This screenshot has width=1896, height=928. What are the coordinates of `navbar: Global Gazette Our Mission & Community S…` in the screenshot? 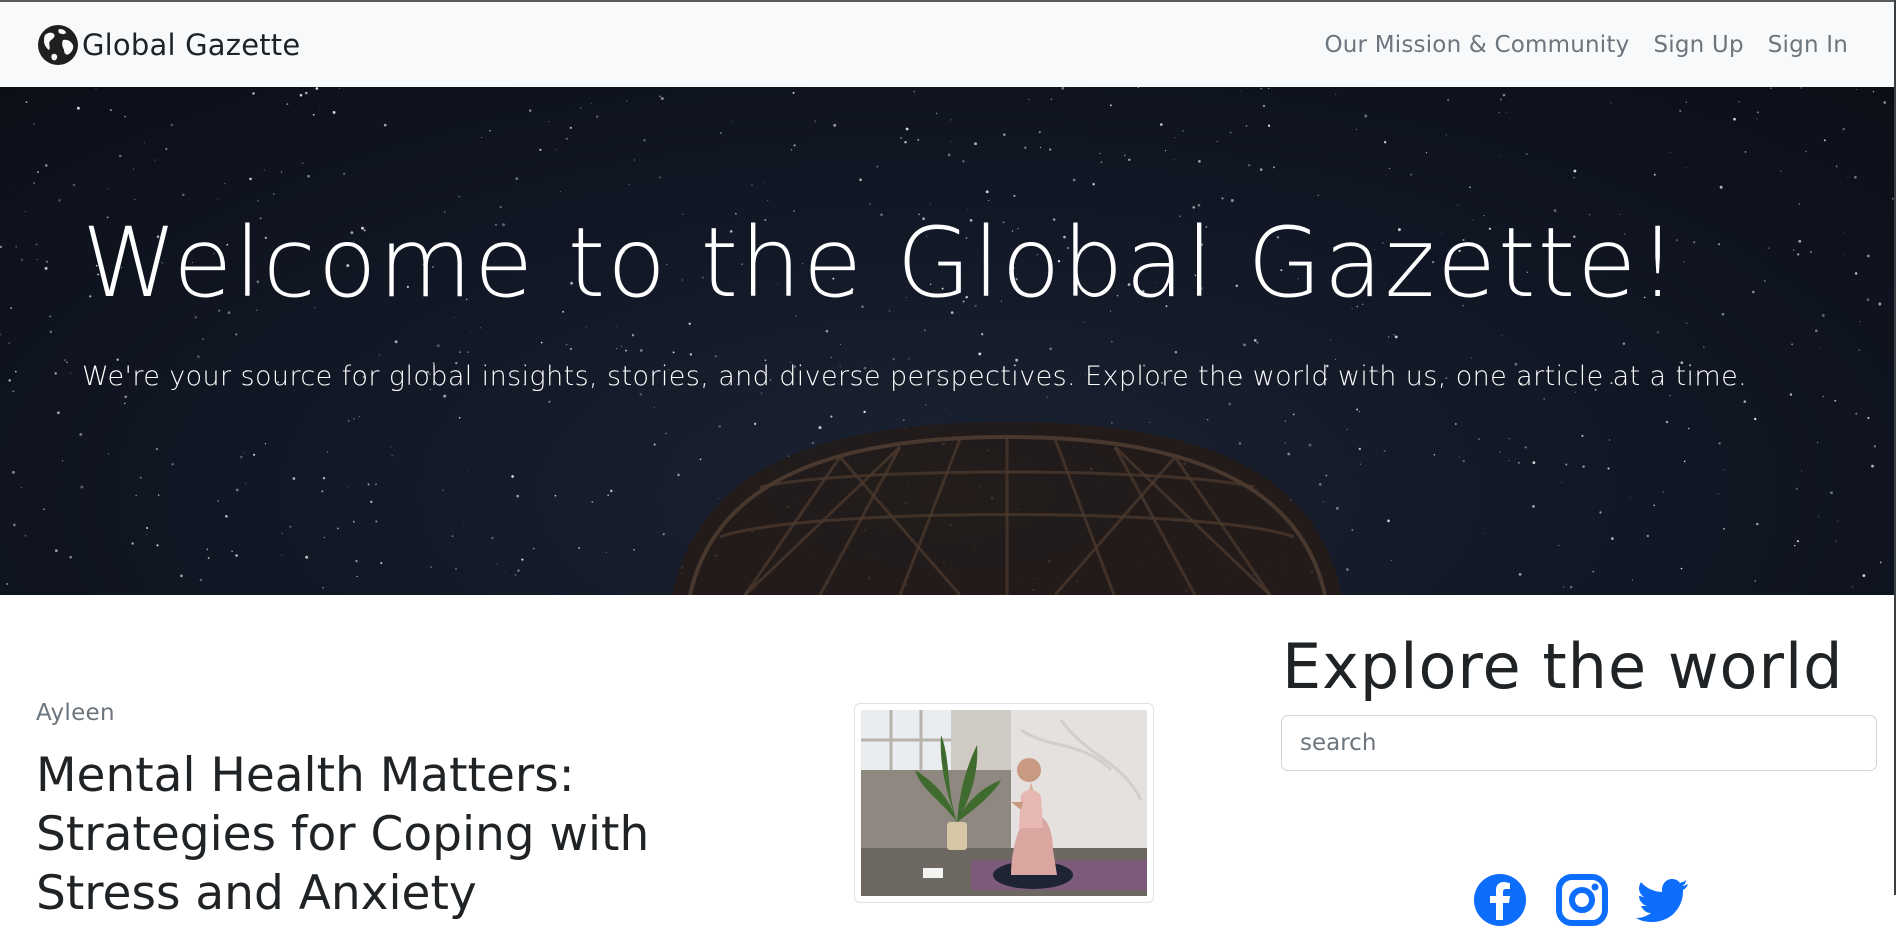 It's located at (948, 43).